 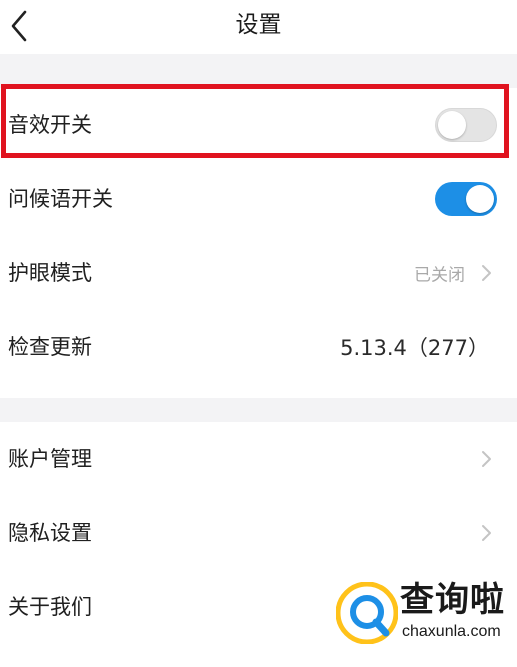 I want to click on header-bar: 设置, so click(x=258, y=27).